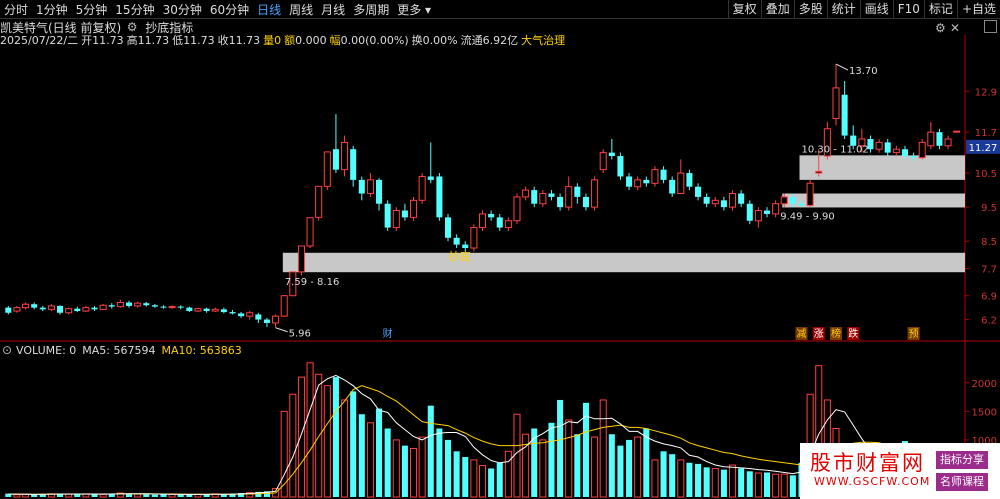 This screenshot has width=1000, height=499. I want to click on tab-7: 周线, so click(301, 9).